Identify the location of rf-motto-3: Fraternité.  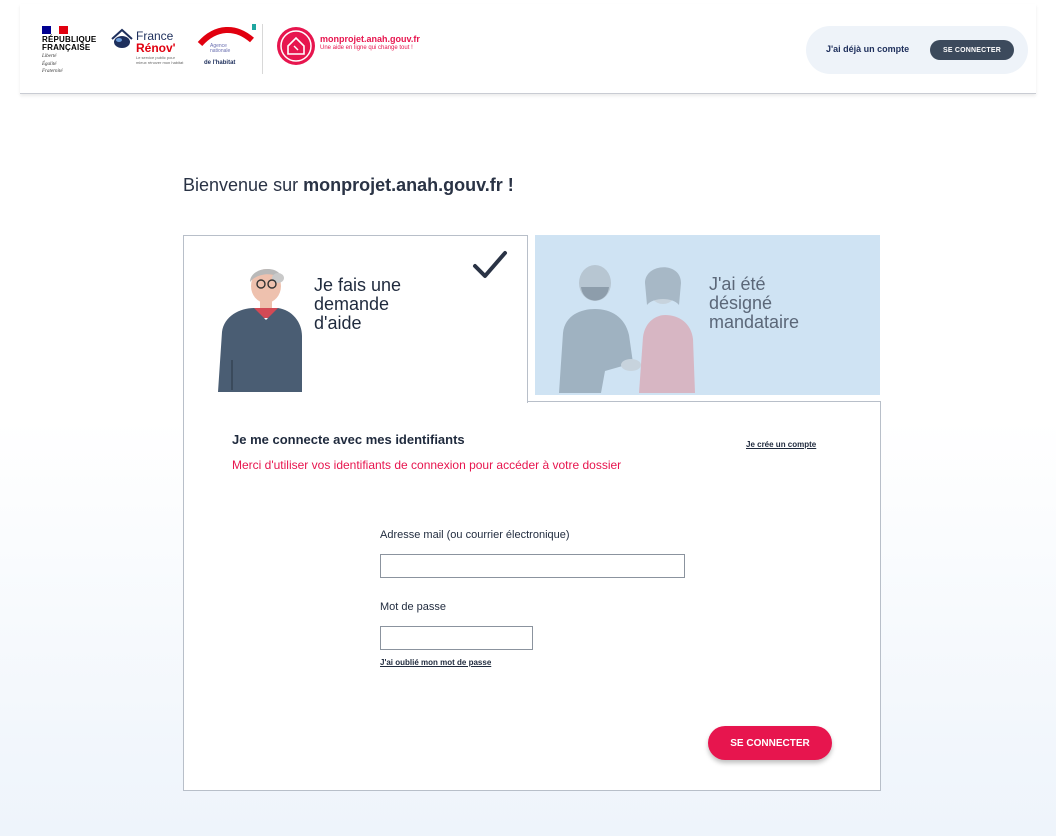
(52, 71).